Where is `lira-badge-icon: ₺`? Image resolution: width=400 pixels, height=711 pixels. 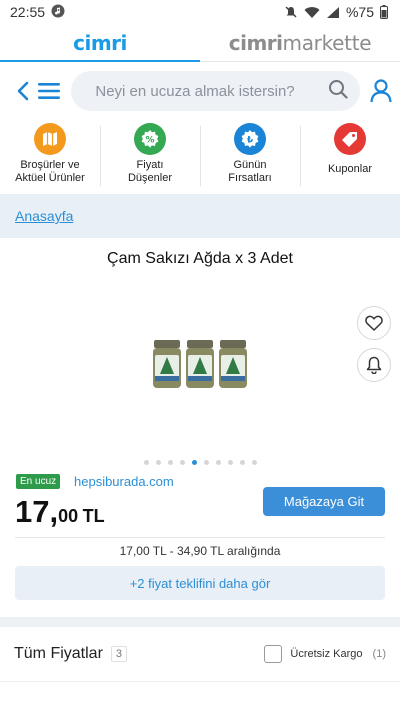 lira-badge-icon: ₺ is located at coordinates (250, 139).